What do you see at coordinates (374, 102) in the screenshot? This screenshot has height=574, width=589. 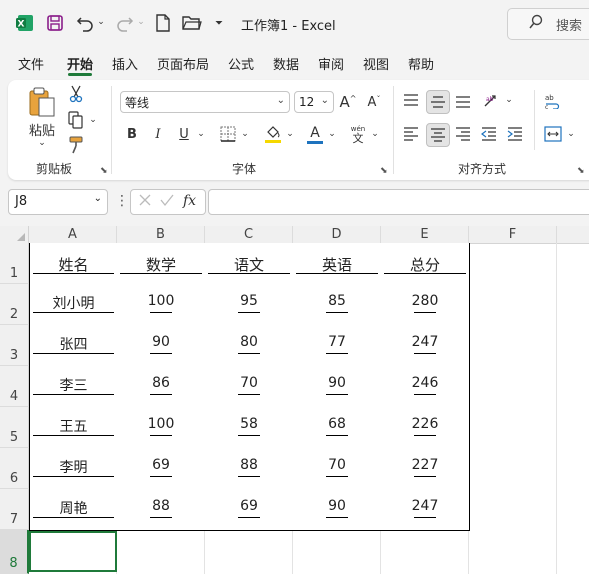 I see `decrease-font-size-button: Aˇ` at bounding box center [374, 102].